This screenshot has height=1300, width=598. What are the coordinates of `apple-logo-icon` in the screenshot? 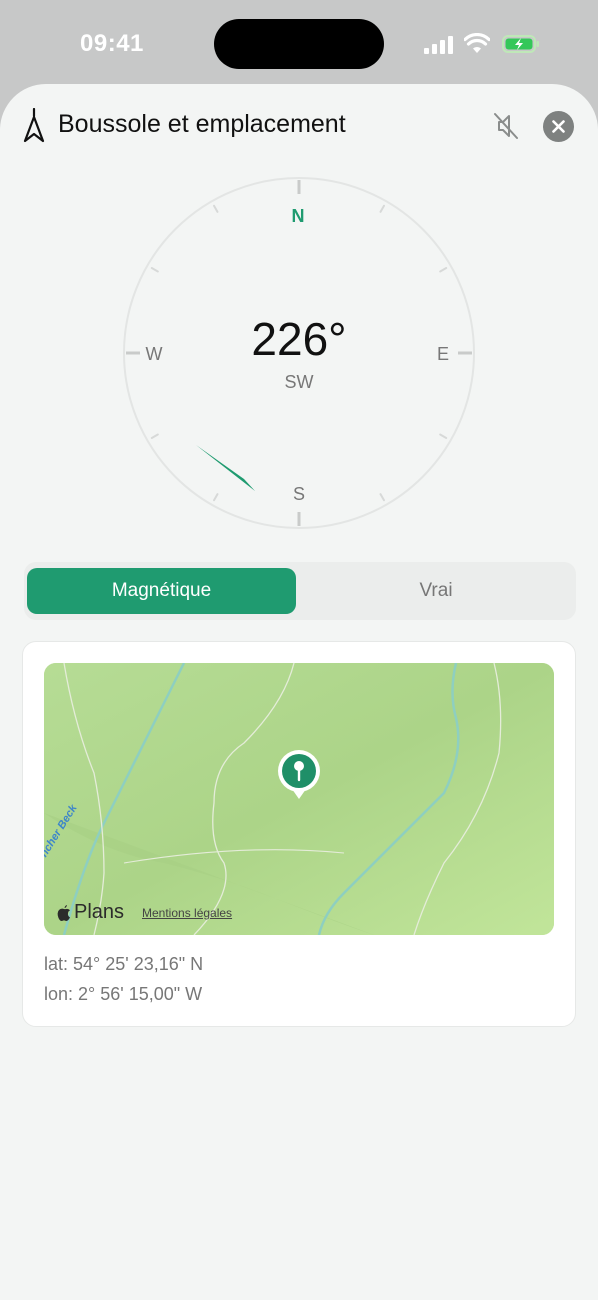 It's located at (63, 912).